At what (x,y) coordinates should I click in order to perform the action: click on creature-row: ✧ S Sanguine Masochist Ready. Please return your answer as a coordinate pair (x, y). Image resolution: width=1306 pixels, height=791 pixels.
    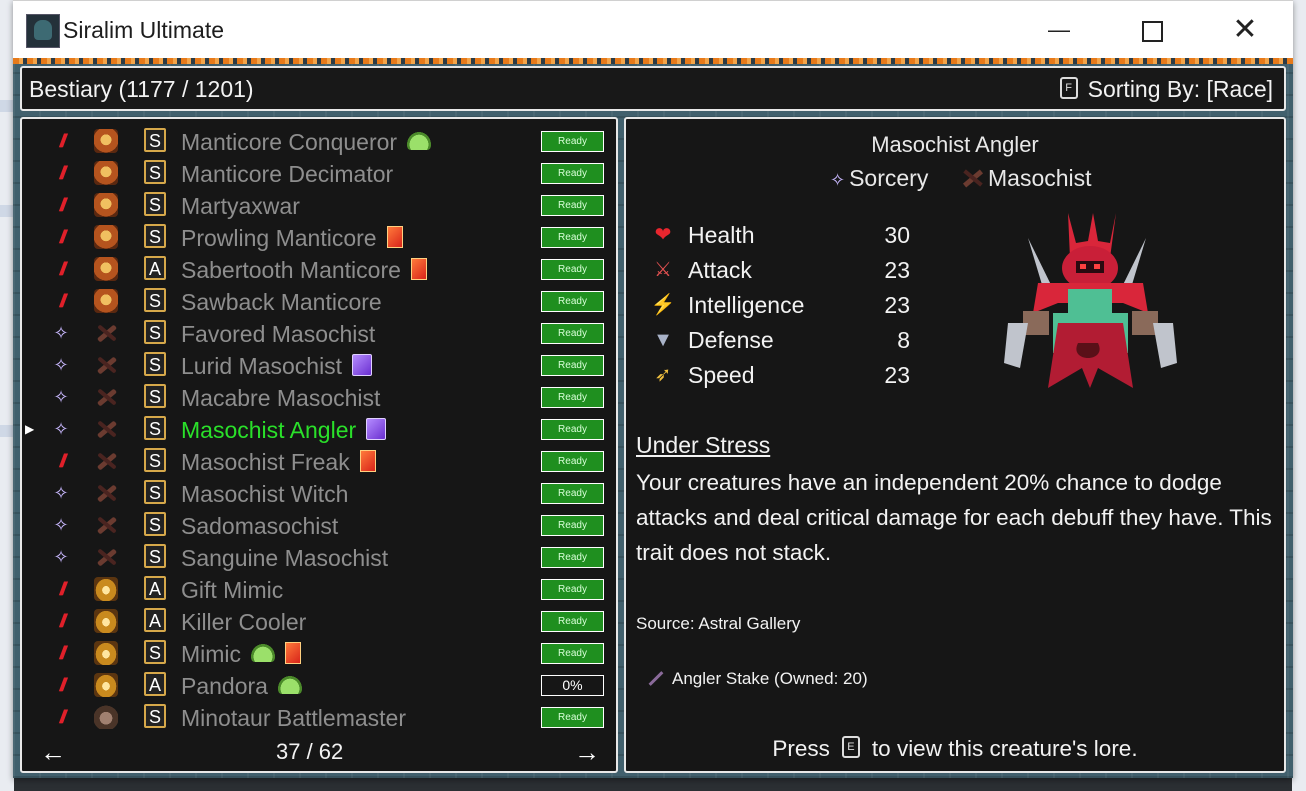
    Looking at the image, I should click on (319, 557).